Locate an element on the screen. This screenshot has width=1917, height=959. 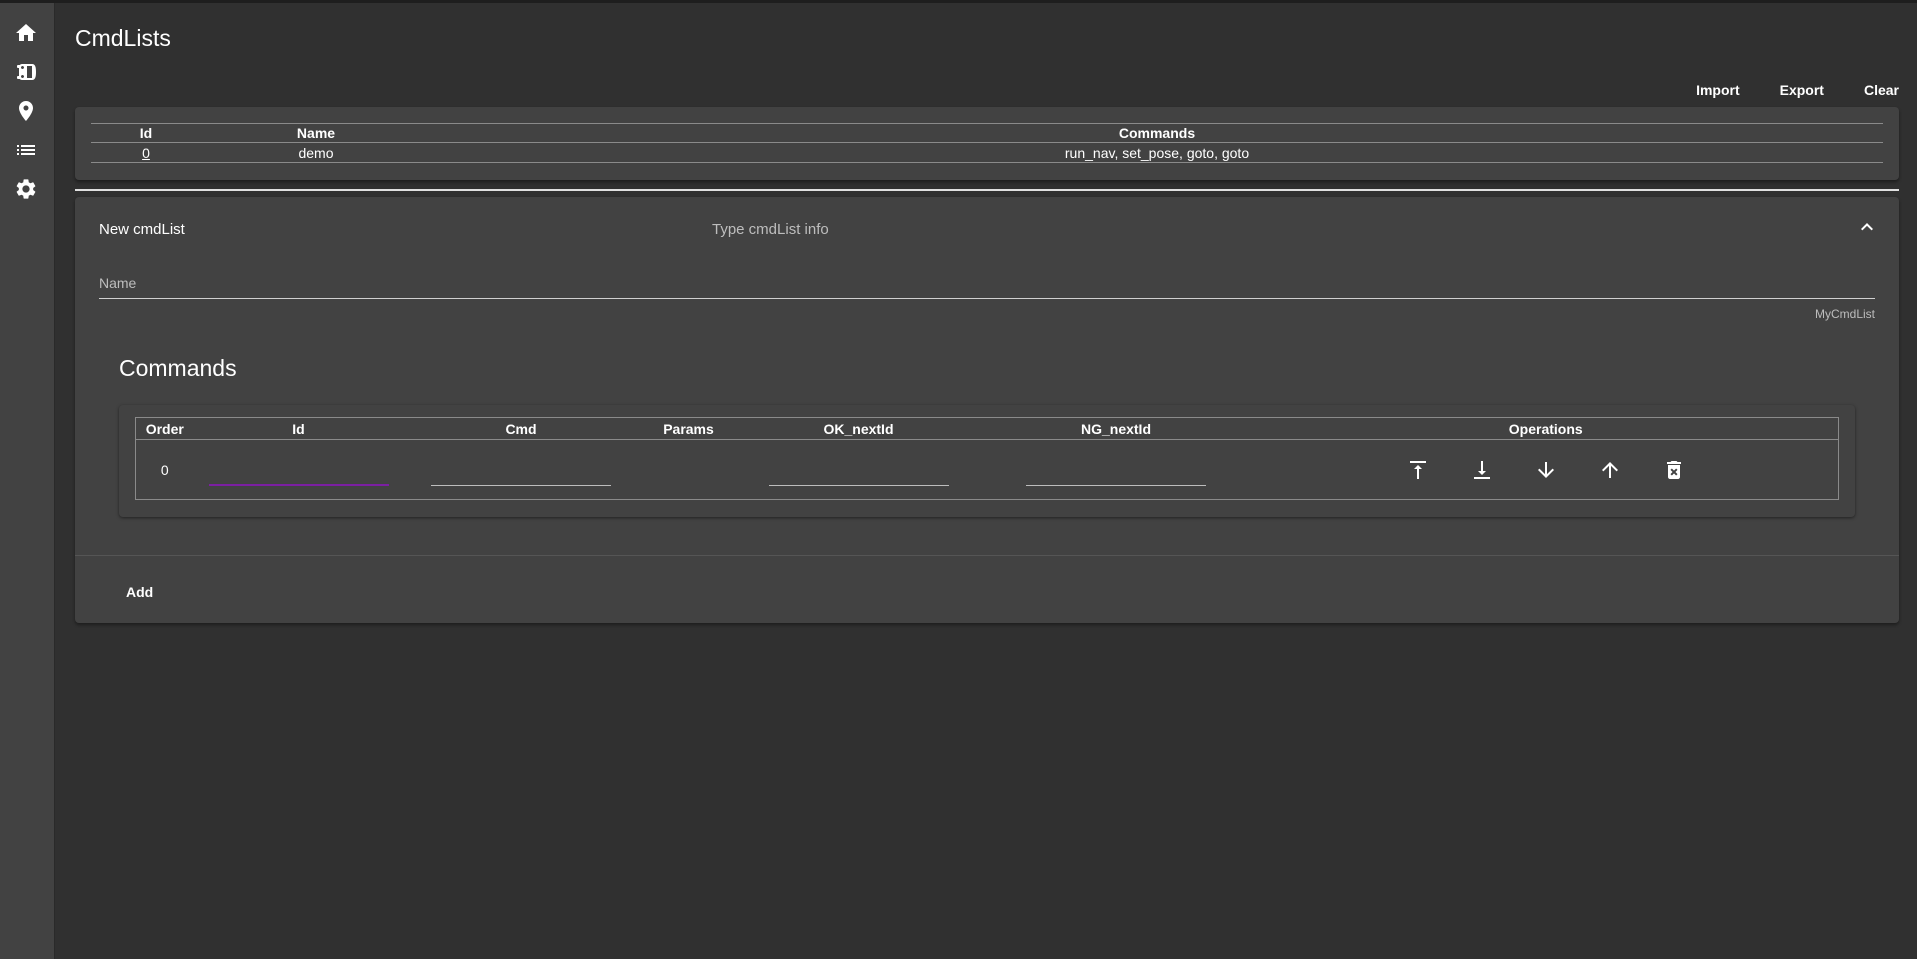
column-header-params: Params is located at coordinates (688, 428).